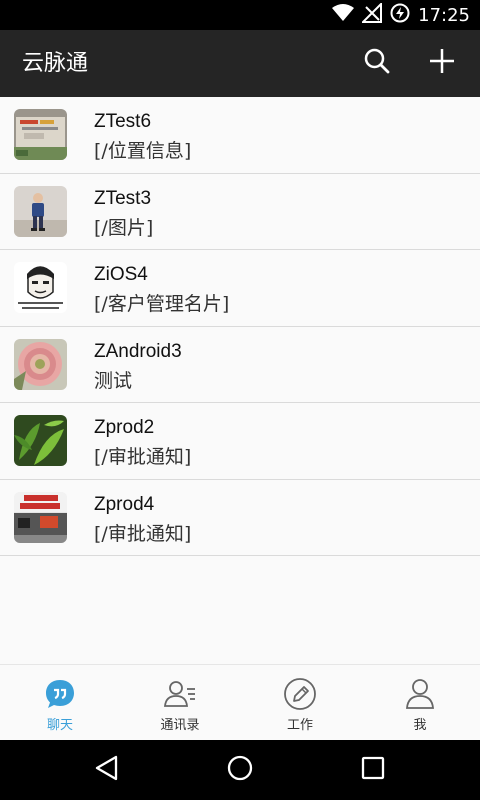 The width and height of the screenshot is (480, 800). I want to click on no-signal-icon, so click(371, 14).